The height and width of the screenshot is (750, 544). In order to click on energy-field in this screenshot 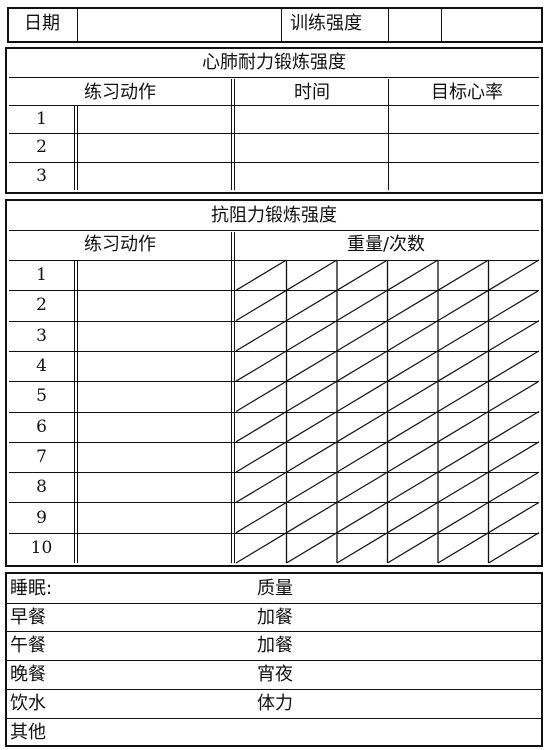, I will do `click(419, 703)`.